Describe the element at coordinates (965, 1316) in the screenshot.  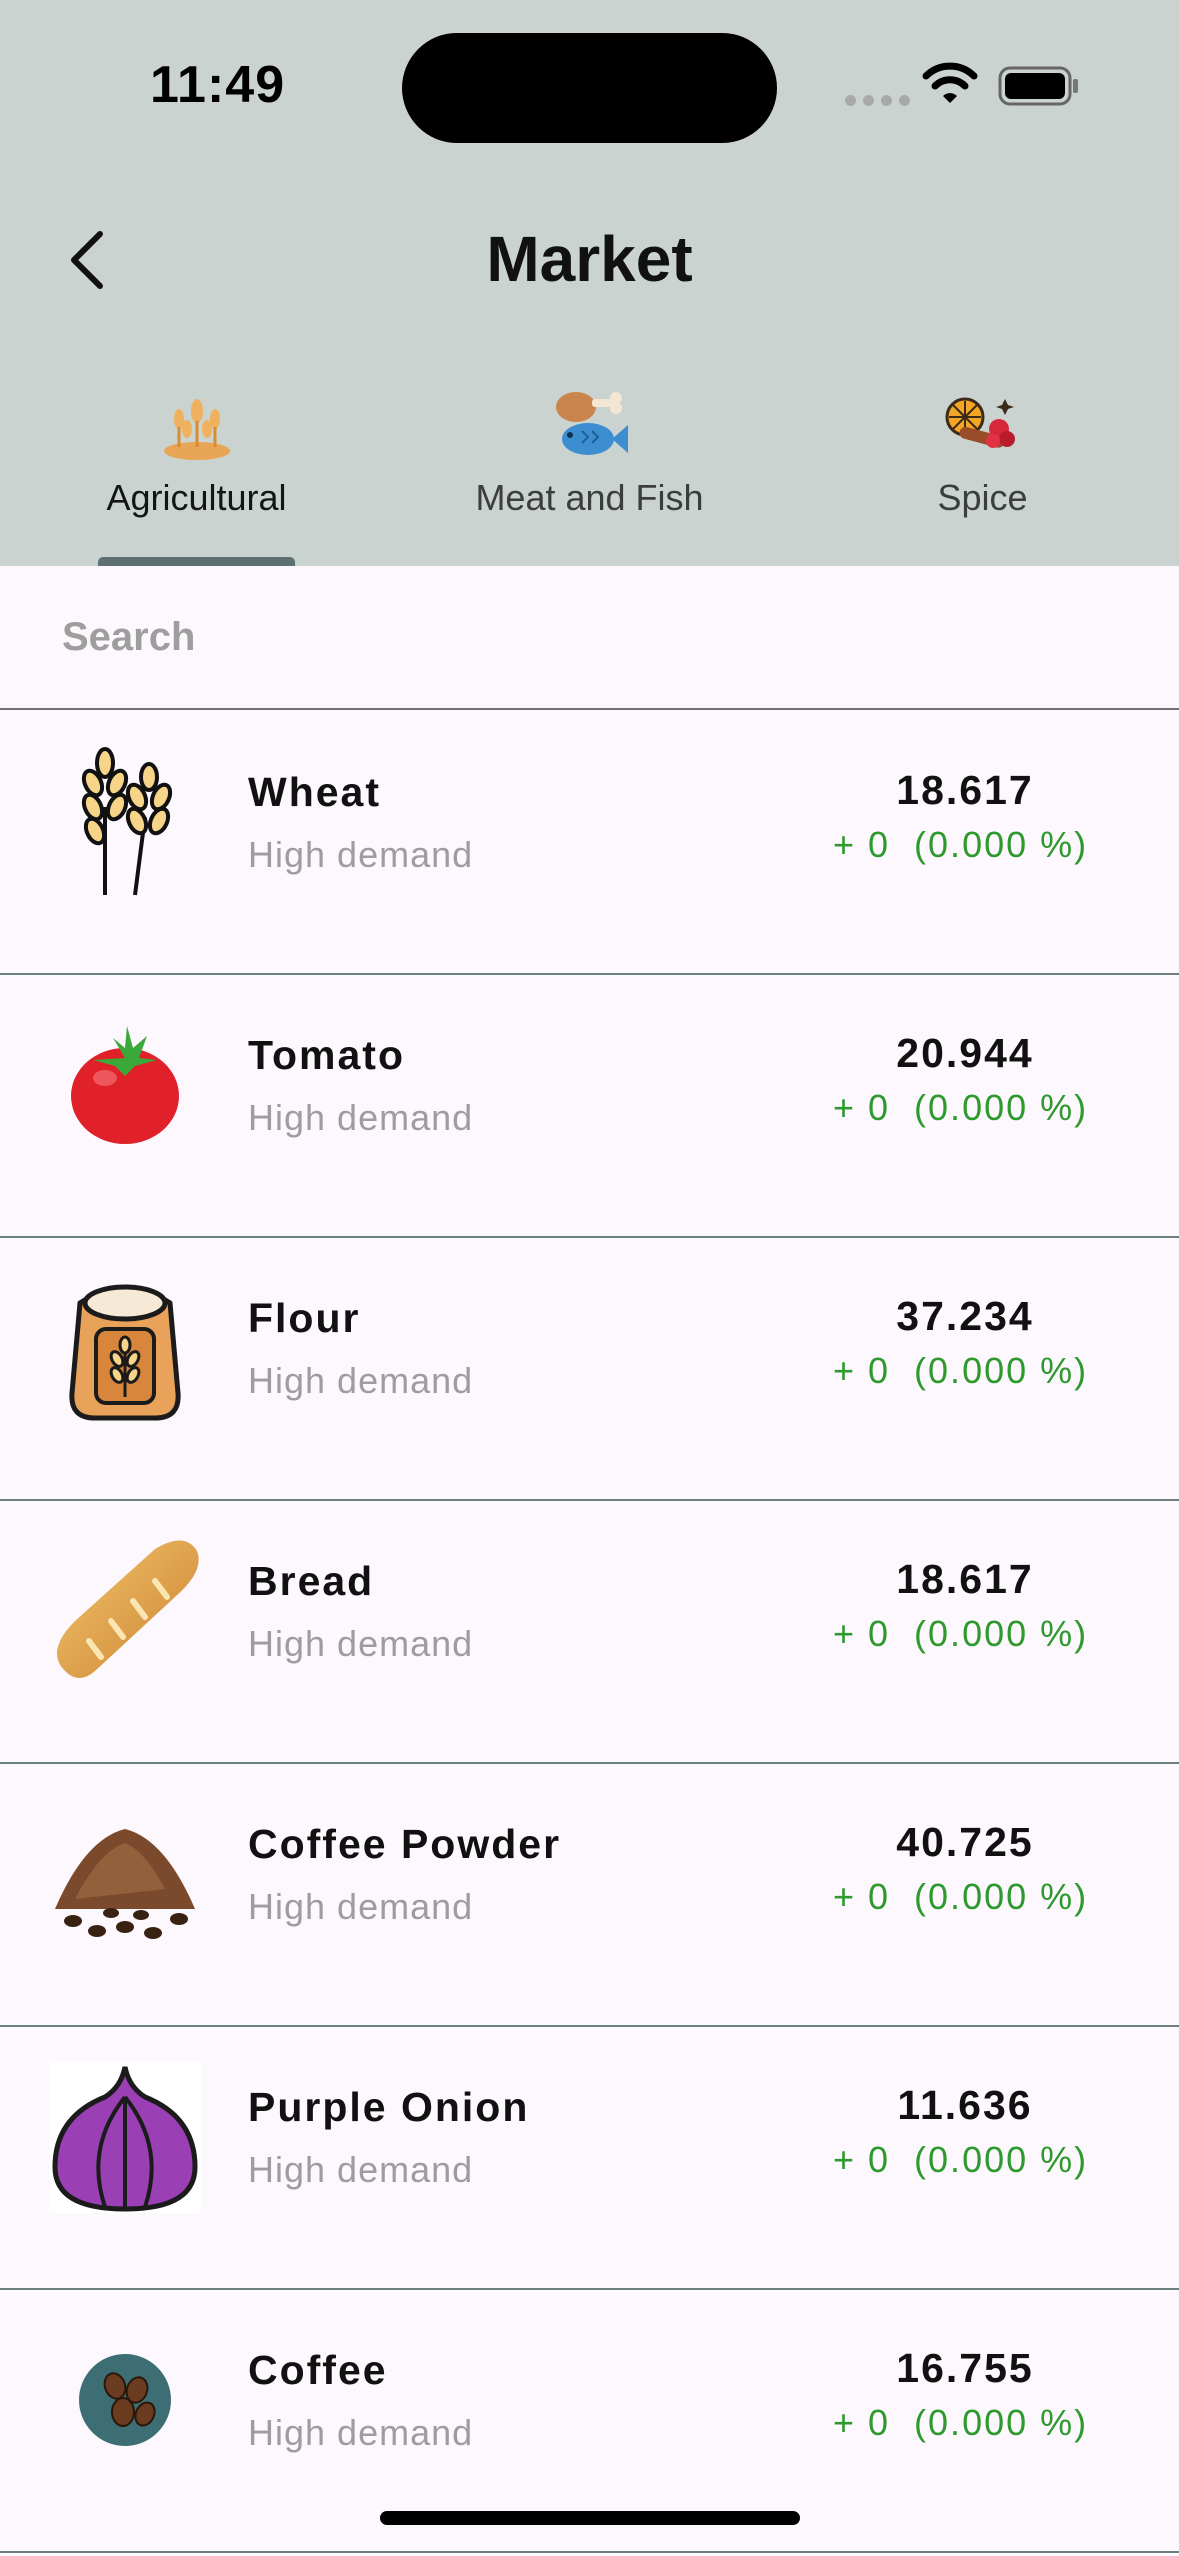
I see `item-price: 37.234` at that location.